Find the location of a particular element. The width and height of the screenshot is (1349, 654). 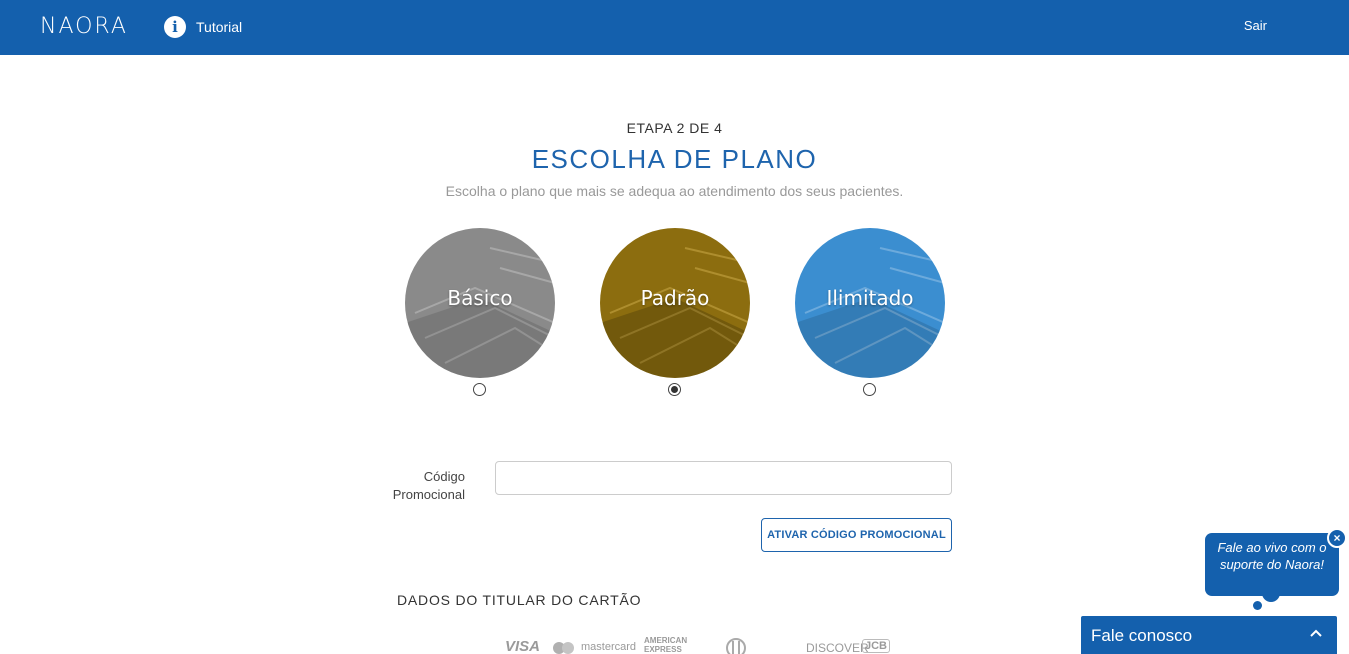

close-icon: × is located at coordinates (1337, 538).